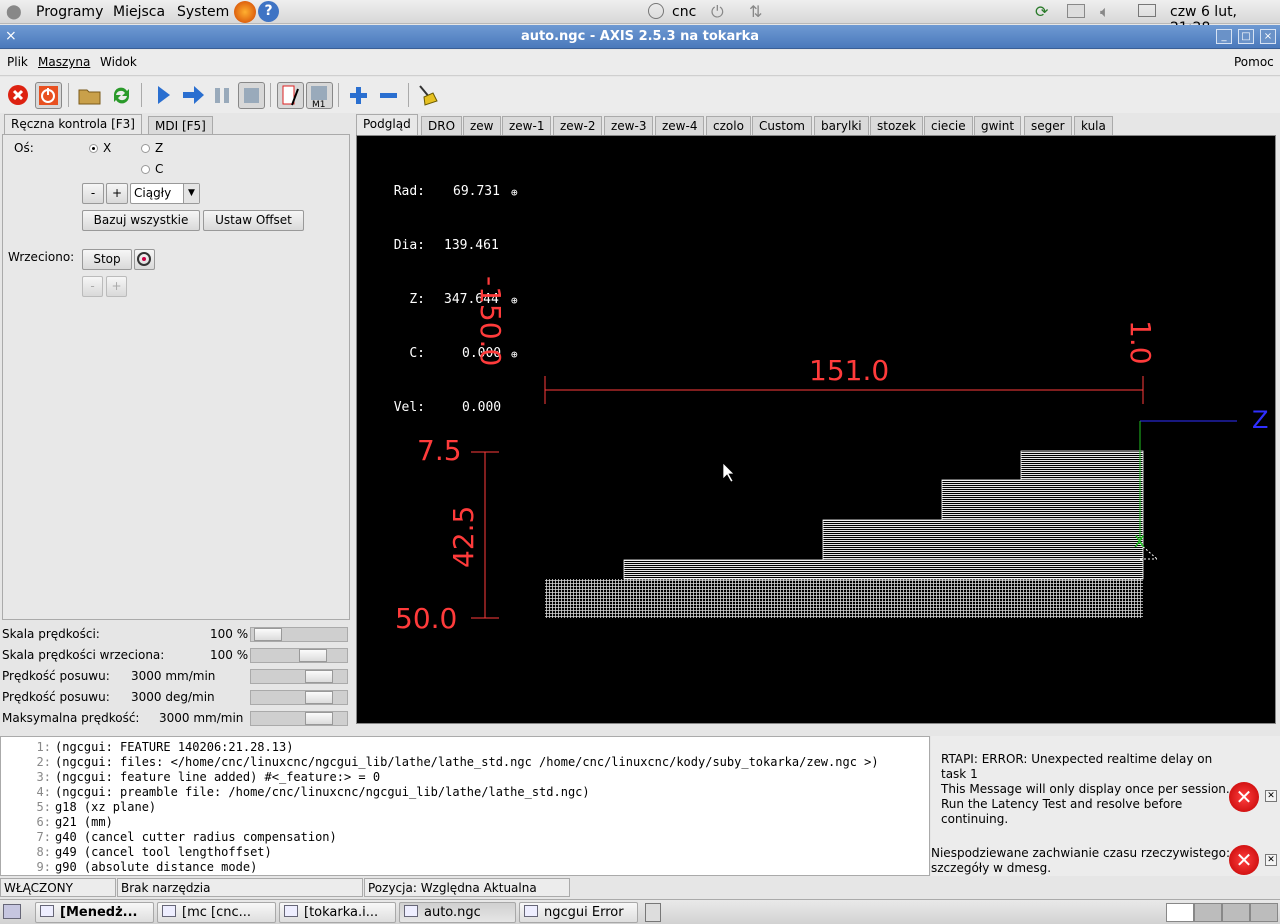  What do you see at coordinates (388, 95) in the screenshot?
I see `zoom-out-icon` at bounding box center [388, 95].